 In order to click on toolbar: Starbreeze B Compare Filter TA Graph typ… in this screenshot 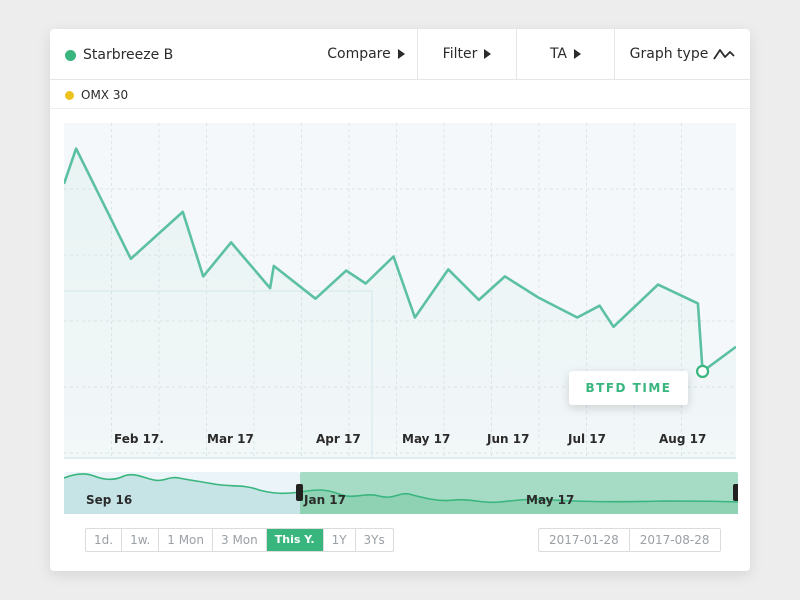, I will do `click(400, 54)`.